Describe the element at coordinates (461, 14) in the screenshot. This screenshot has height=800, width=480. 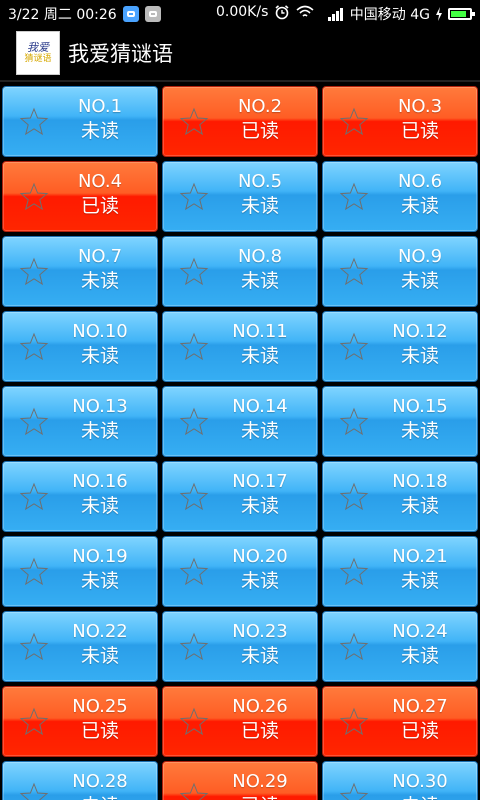
I see `battery-icon` at that location.